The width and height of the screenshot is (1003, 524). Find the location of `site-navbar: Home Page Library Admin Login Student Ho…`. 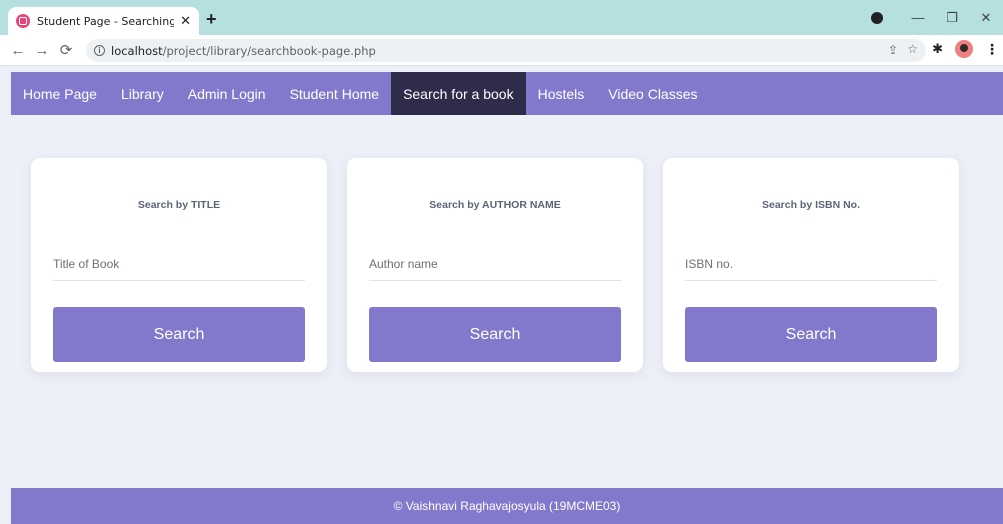

site-navbar: Home Page Library Admin Login Student Ho… is located at coordinates (507, 93).